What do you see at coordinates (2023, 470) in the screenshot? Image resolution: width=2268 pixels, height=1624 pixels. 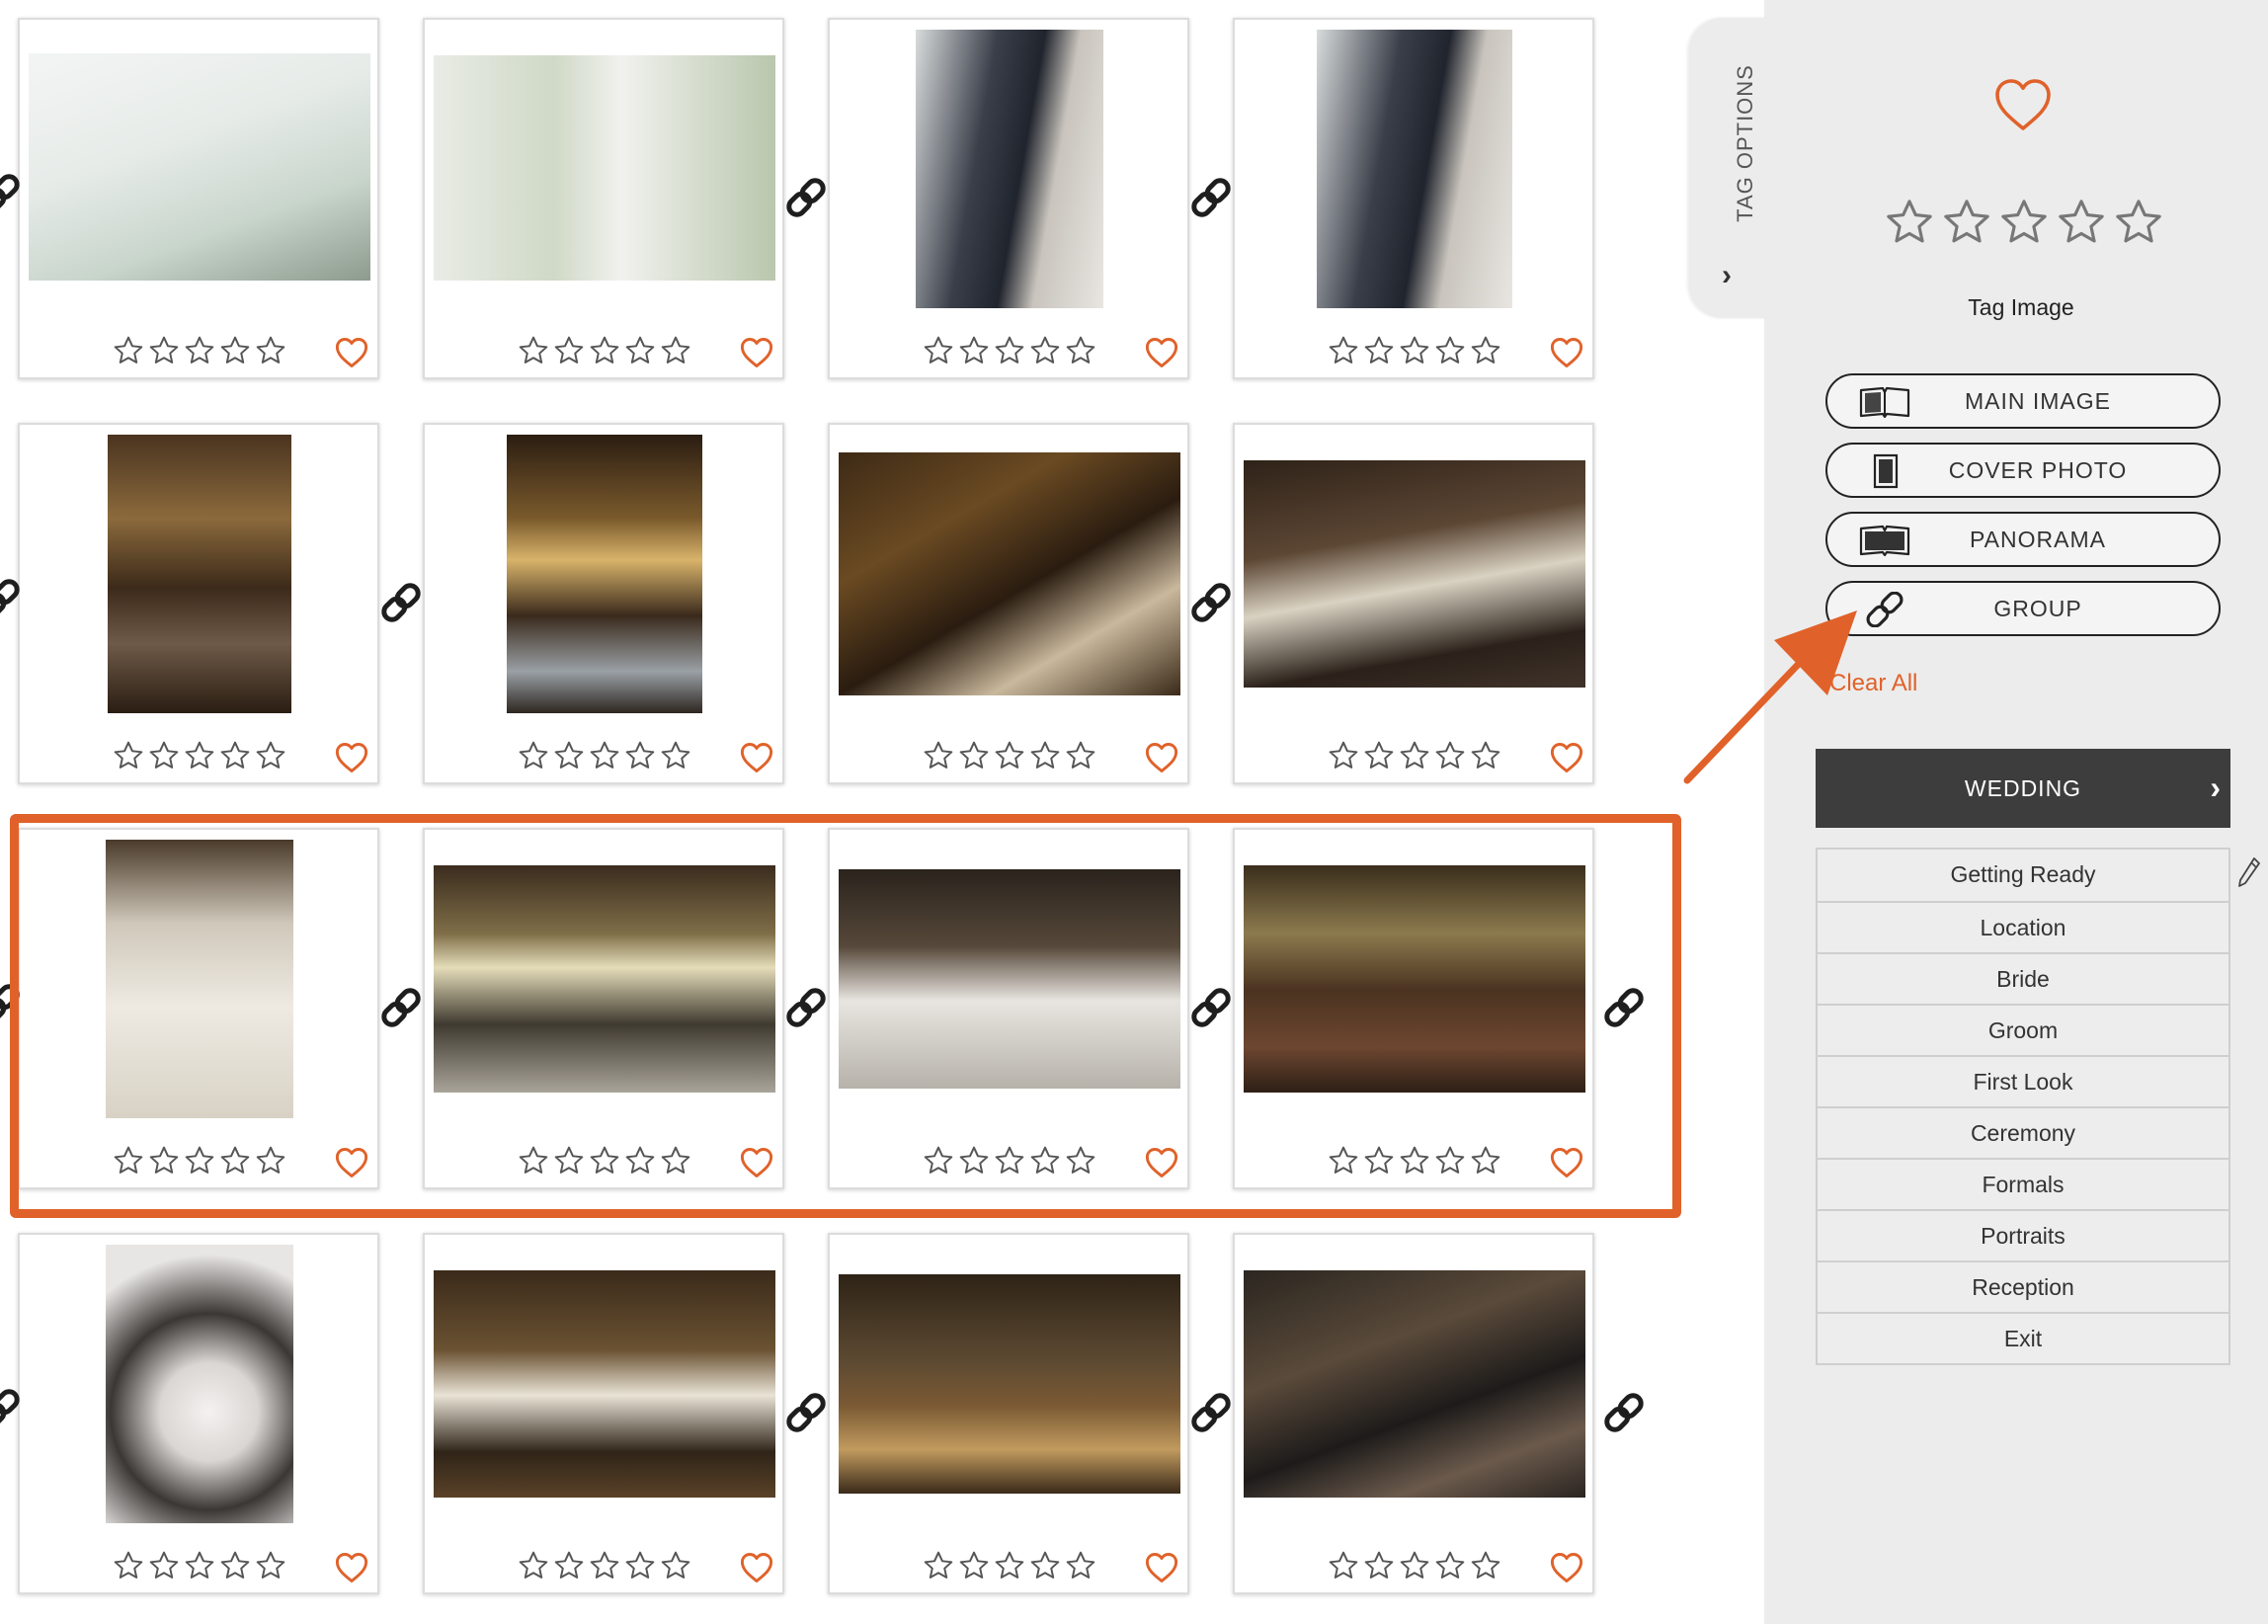 I see `cover-photo-button: COVER PHOTO` at bounding box center [2023, 470].